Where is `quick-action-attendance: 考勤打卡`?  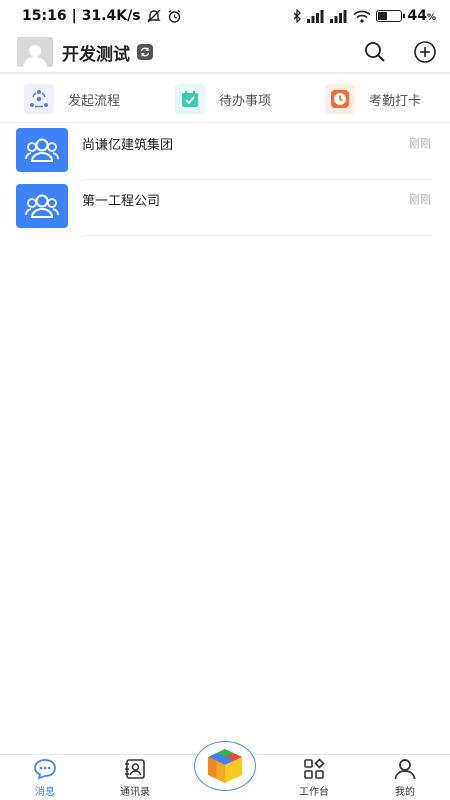 quick-action-attendance: 考勤打卡 is located at coordinates (373, 99).